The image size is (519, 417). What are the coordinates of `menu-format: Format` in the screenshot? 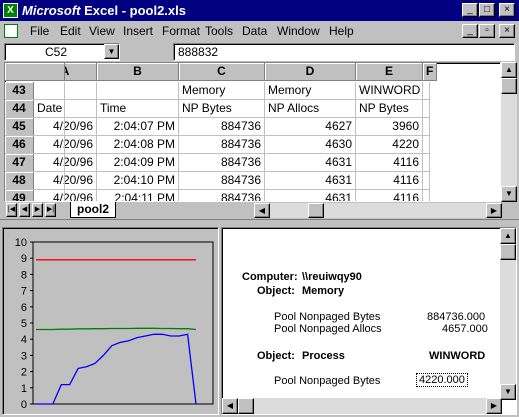 It's located at (181, 31).